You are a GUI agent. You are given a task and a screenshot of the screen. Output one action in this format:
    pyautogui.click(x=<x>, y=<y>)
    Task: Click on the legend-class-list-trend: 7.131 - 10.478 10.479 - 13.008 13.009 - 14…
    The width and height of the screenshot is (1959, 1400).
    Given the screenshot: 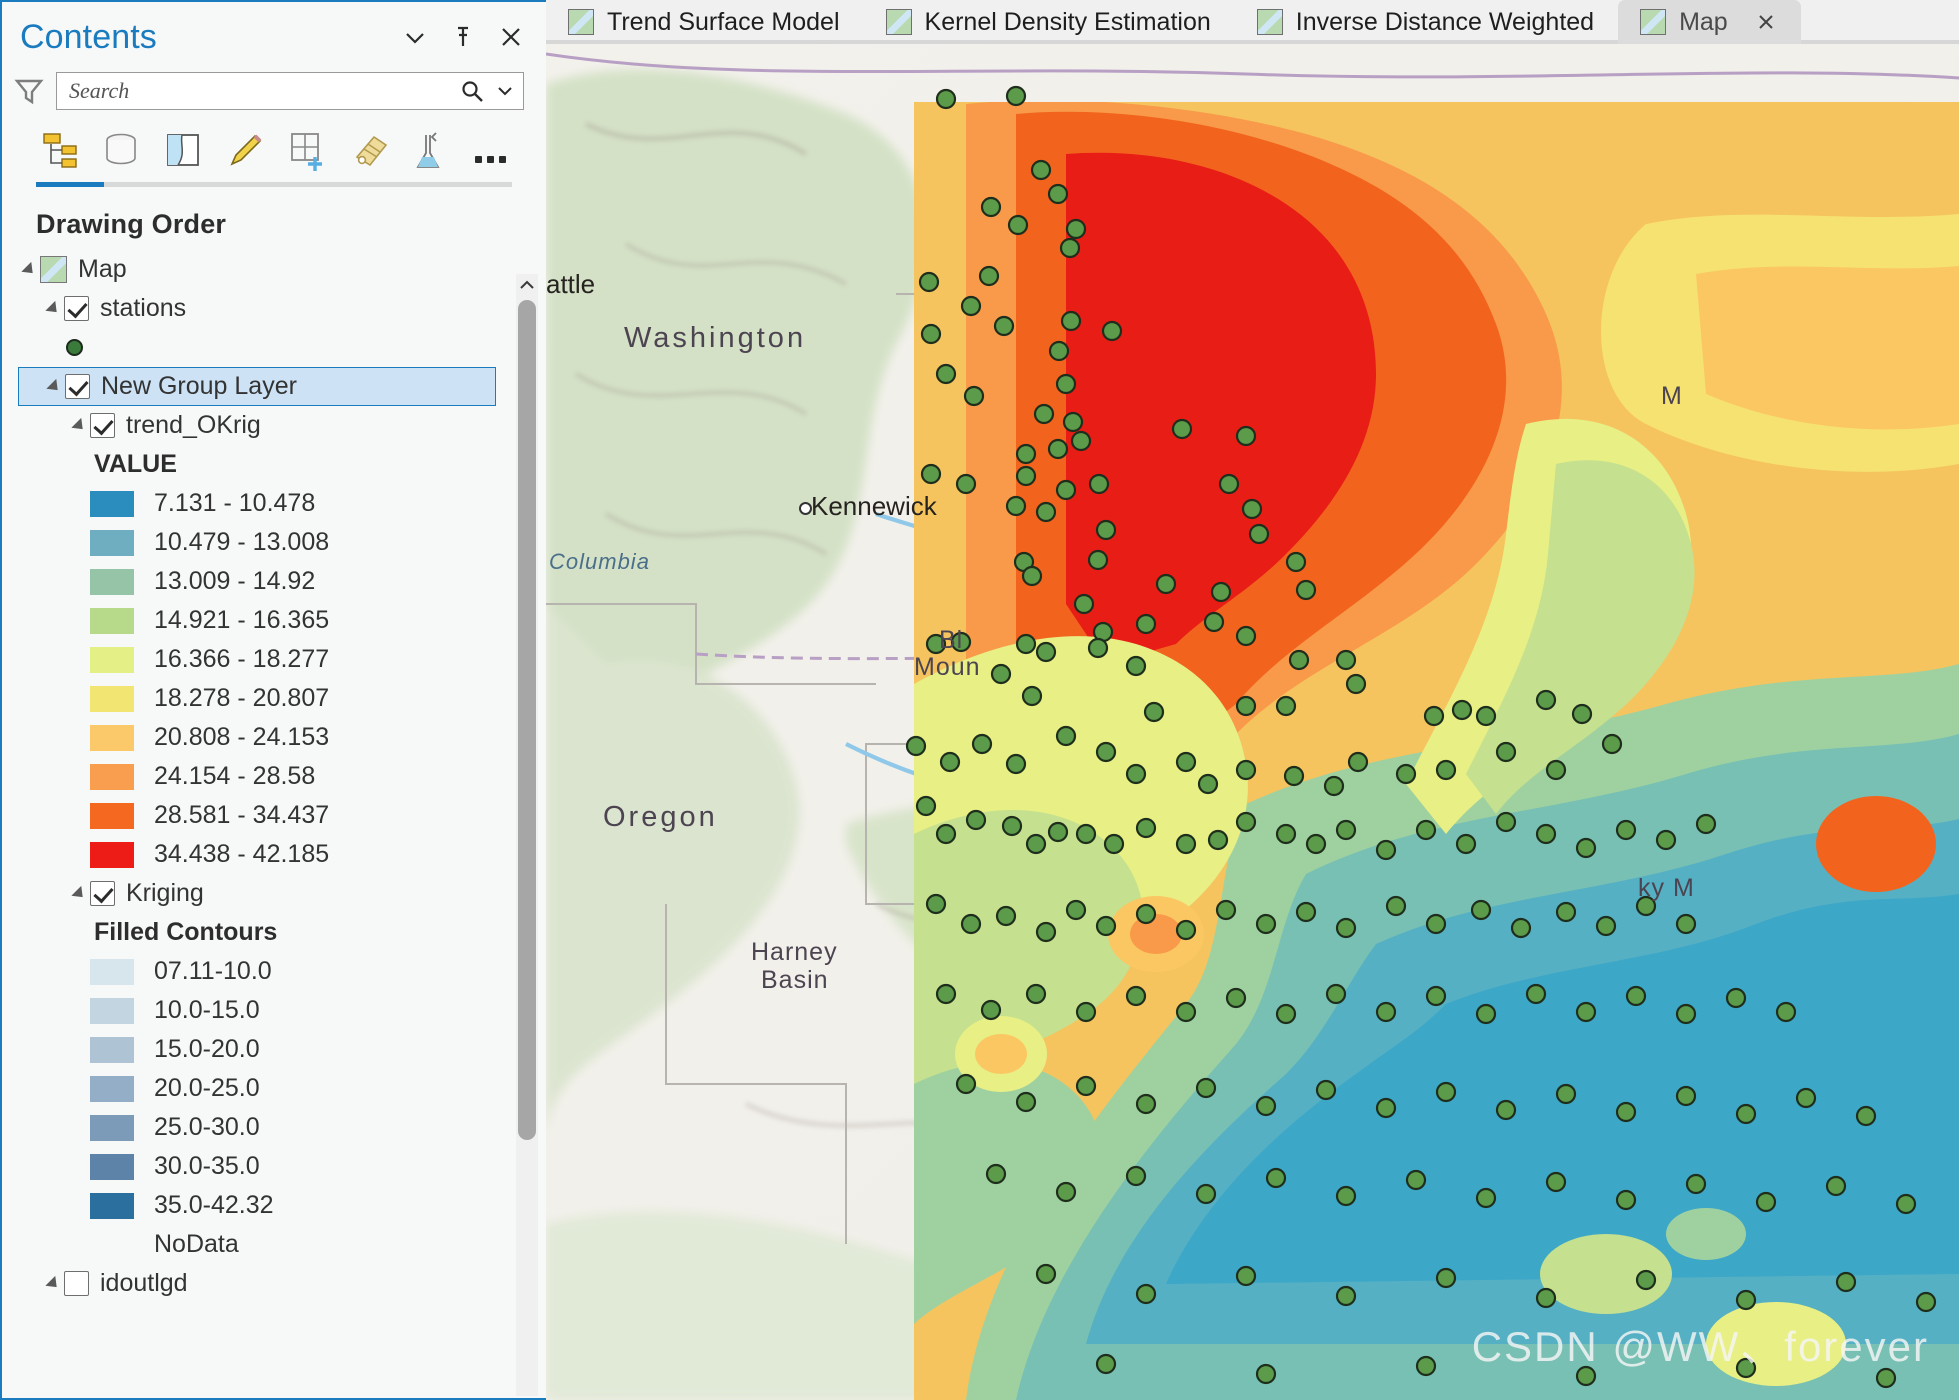 What is the action you would take?
    pyautogui.click(x=262, y=679)
    